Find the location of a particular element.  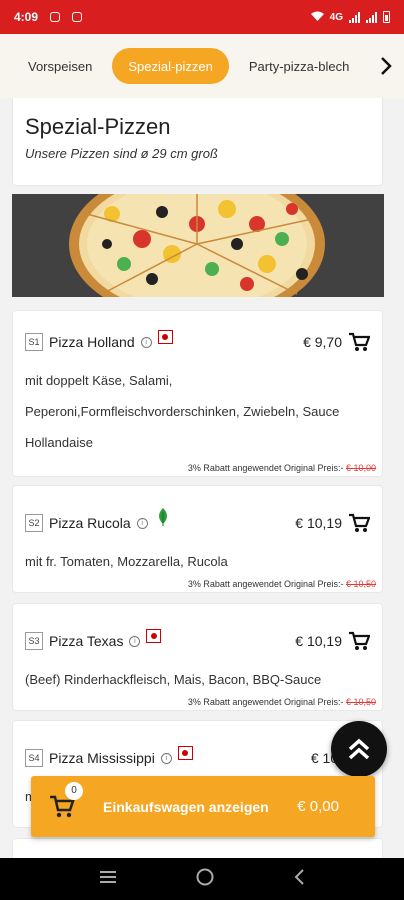

double-chevron-up-icon is located at coordinates (359, 749).